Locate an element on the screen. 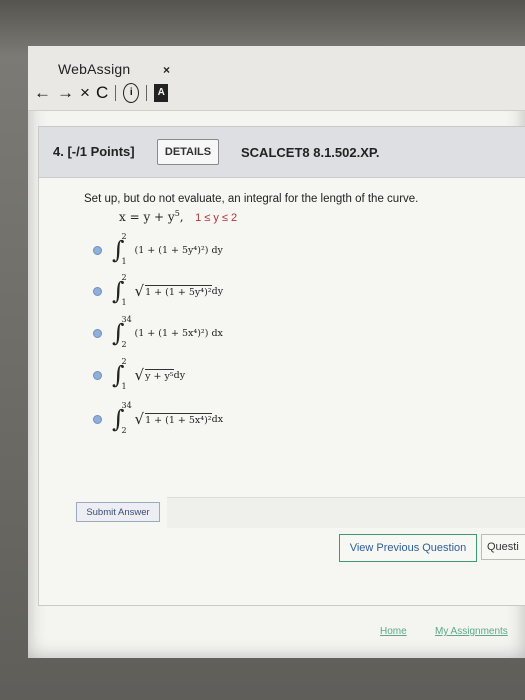  option-expression: ∫ 2 1 √ y + y⁵ dy is located at coordinates (148, 375).